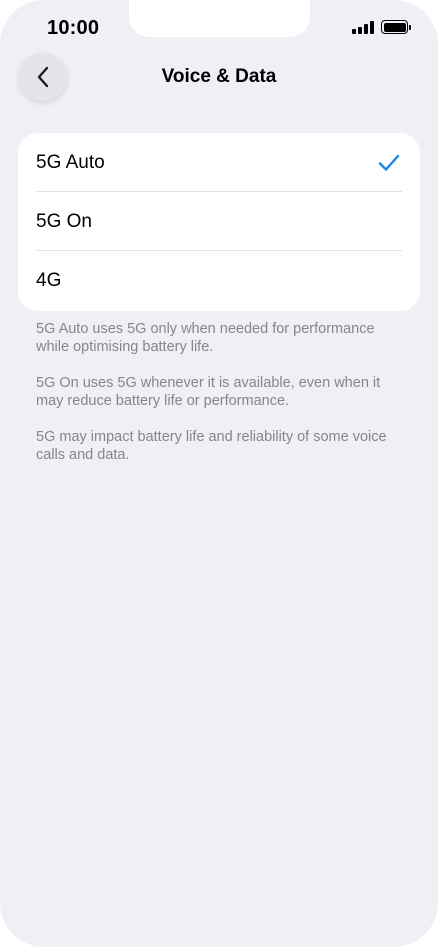 Image resolution: width=438 pixels, height=947 pixels. Describe the element at coordinates (49, 280) in the screenshot. I see `option-label: 4G` at that location.